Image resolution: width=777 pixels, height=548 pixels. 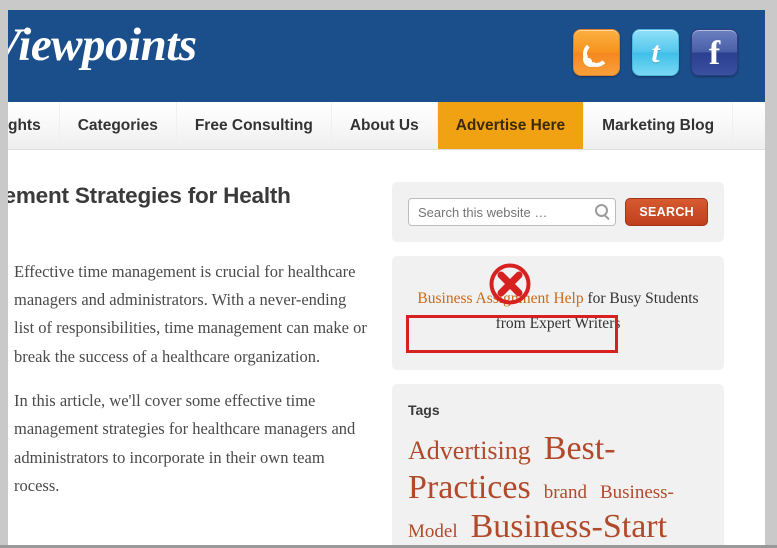 I want to click on nav-item-free-consulting: Free Consulting, so click(x=254, y=125).